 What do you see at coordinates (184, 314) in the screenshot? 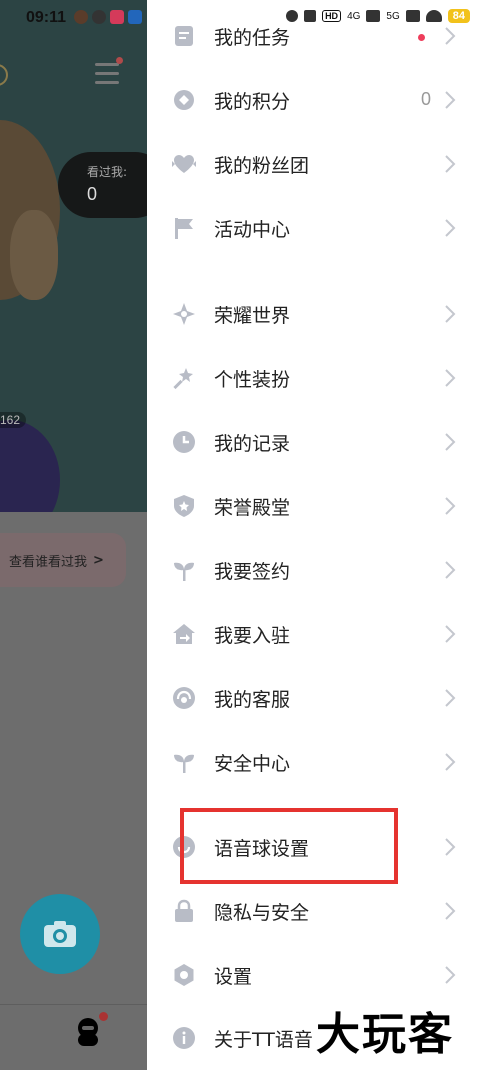
I see `glory-star-icon` at bounding box center [184, 314].